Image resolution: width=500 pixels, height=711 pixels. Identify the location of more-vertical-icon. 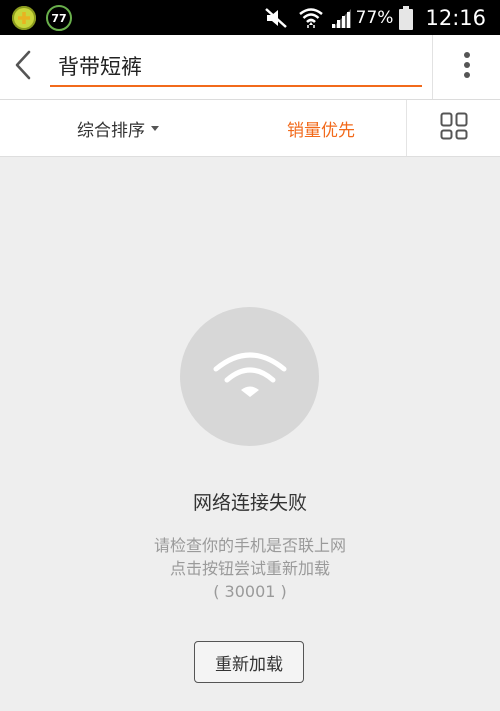
(467, 67).